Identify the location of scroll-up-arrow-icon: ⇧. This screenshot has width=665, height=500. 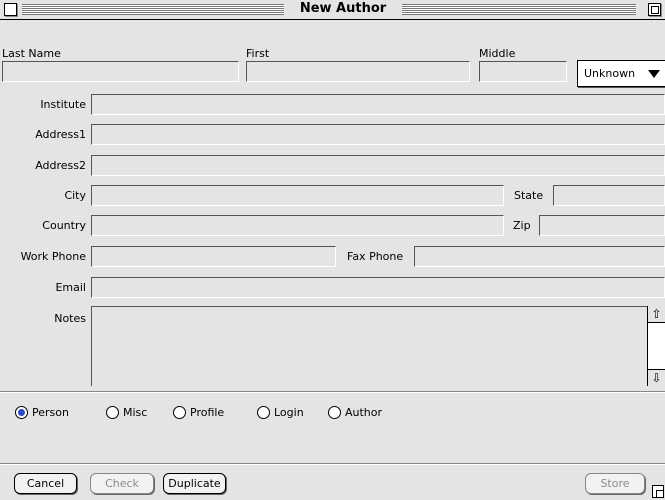
(656, 314).